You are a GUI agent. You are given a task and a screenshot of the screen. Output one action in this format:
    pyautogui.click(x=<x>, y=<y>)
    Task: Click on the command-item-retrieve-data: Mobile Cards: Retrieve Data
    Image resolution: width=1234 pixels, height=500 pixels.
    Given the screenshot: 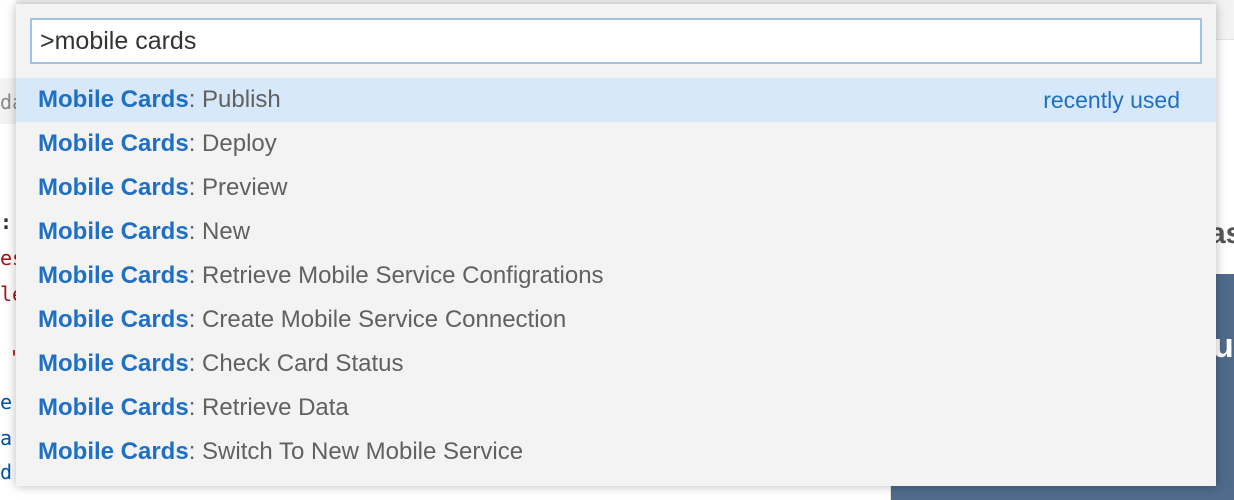 What is the action you would take?
    pyautogui.click(x=616, y=408)
    